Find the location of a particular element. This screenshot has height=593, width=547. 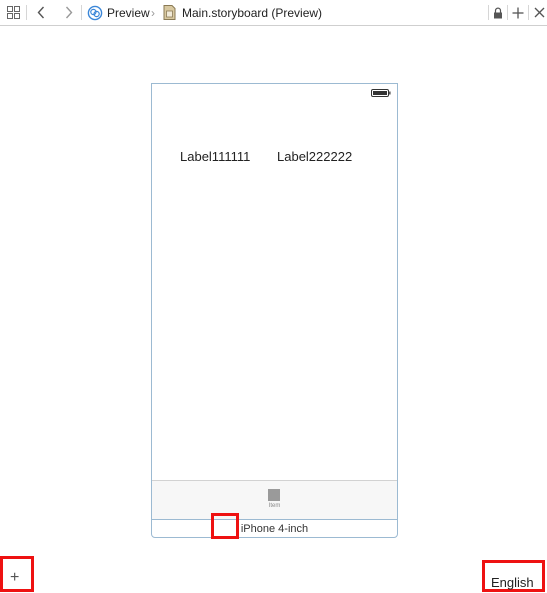

forward-button is located at coordinates (69, 12).